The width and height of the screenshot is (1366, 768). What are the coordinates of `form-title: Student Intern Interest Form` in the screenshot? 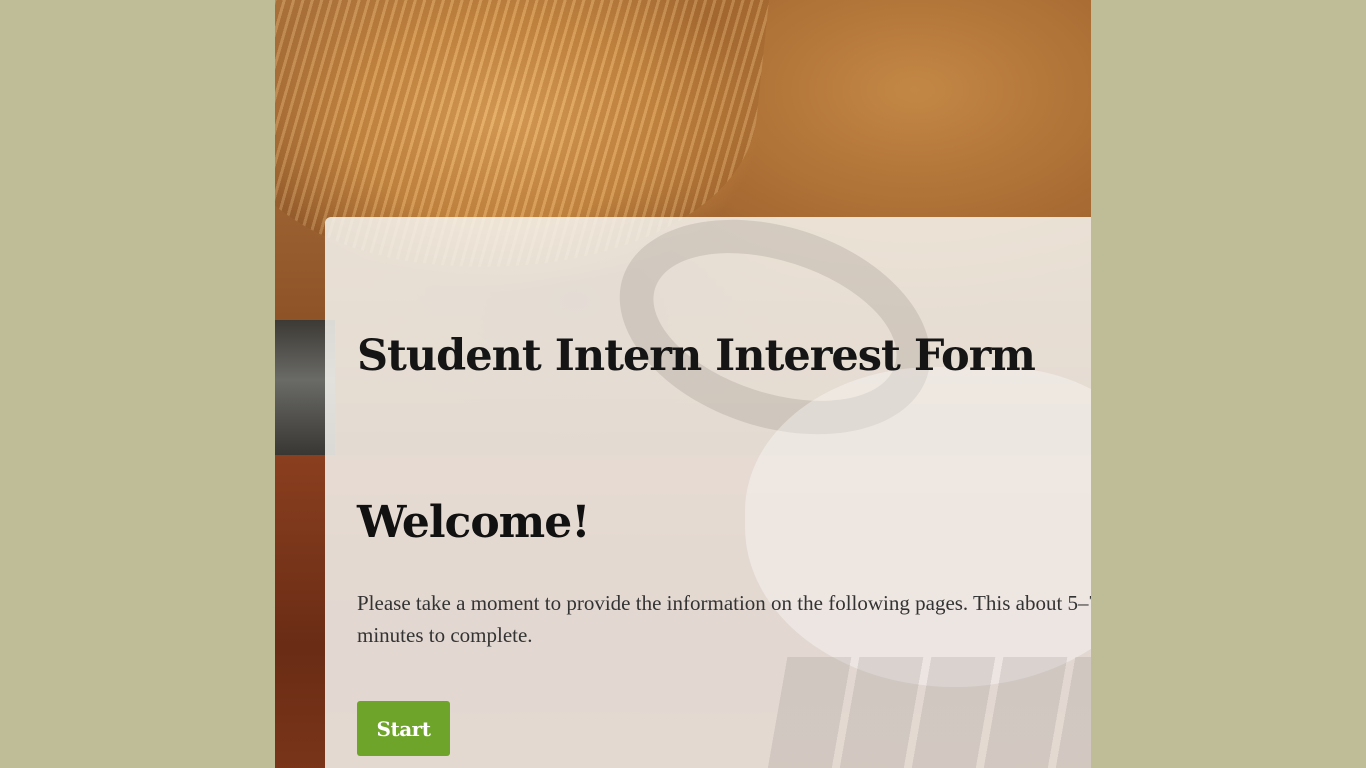 It's located at (696, 356).